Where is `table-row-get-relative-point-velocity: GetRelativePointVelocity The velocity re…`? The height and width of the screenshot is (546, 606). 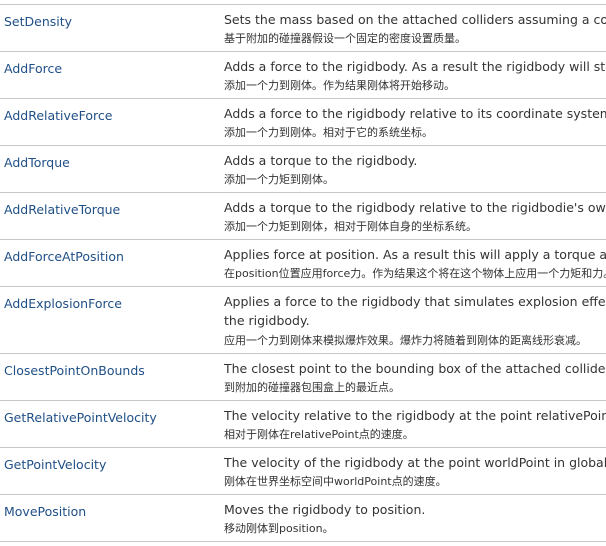
table-row-get-relative-point-velocity: GetRelativePointVelocity The velocity re… is located at coordinates (303, 424).